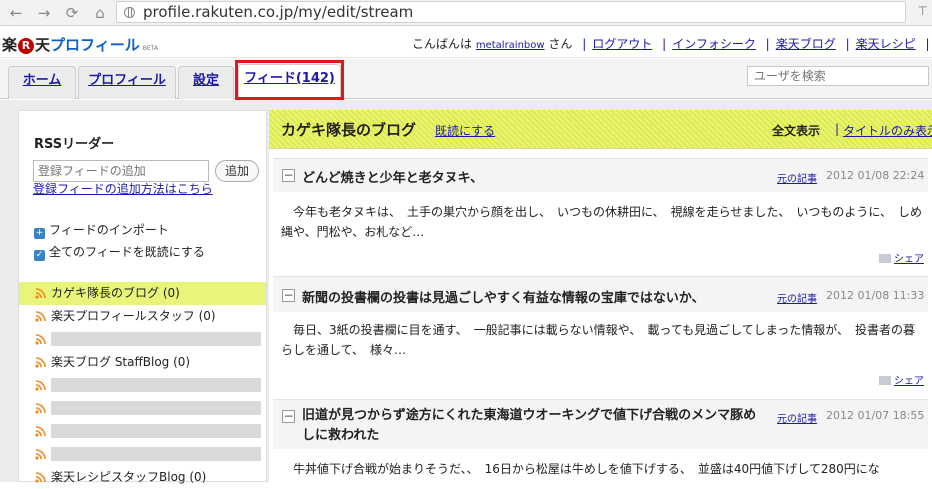  Describe the element at coordinates (39, 255) in the screenshot. I see `checkbox-icon: ✓` at that location.